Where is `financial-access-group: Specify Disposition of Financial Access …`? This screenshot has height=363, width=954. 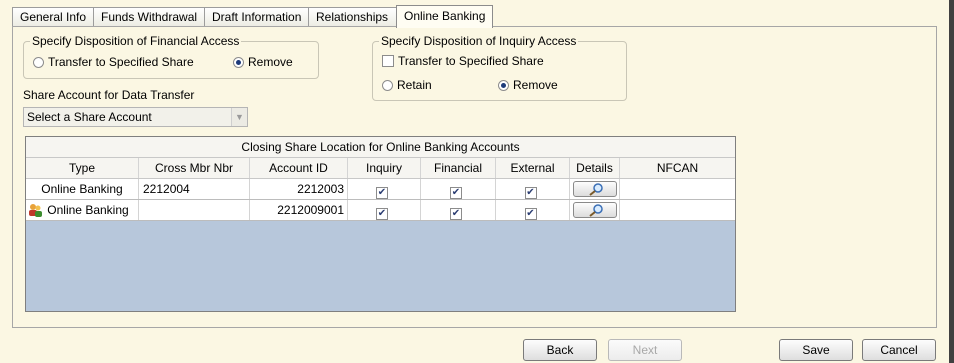 financial-access-group: Specify Disposition of Financial Access … is located at coordinates (171, 56).